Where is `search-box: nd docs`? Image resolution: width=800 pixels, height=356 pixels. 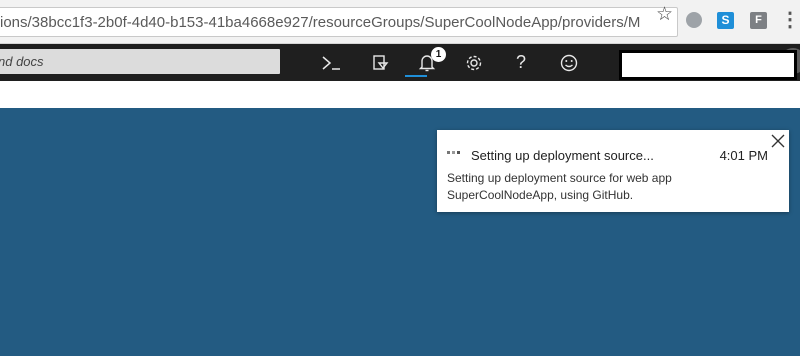
search-box: nd docs is located at coordinates (140, 61).